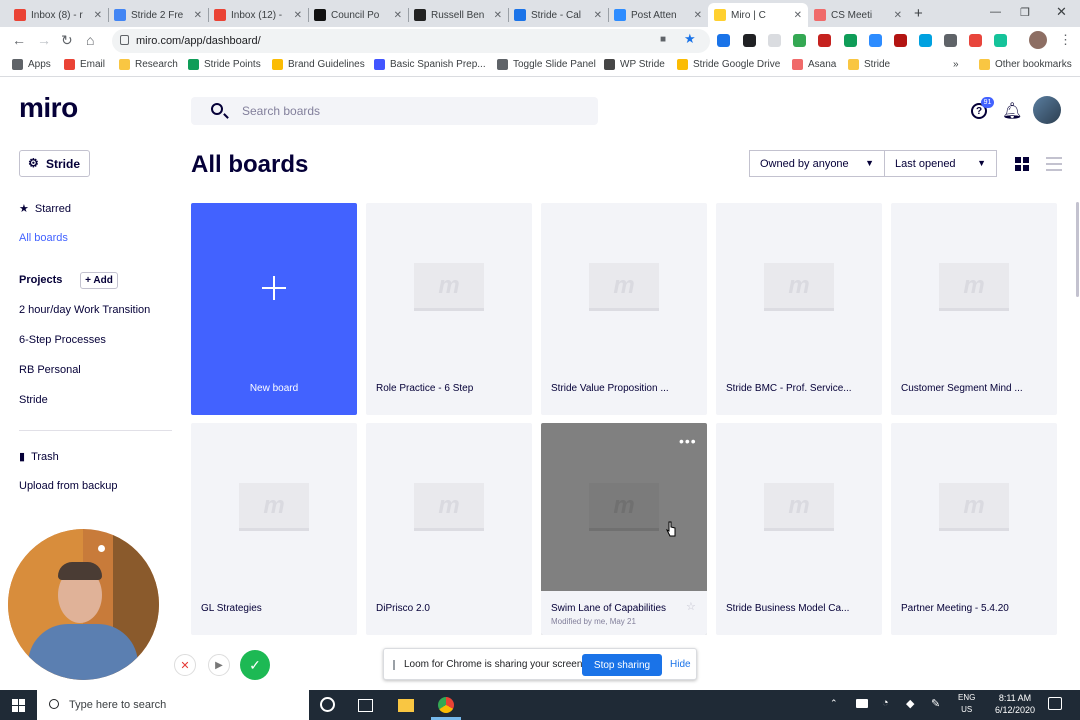  I want to click on owner-filter-dropdown: Owned by anyone ▼, so click(817, 163).